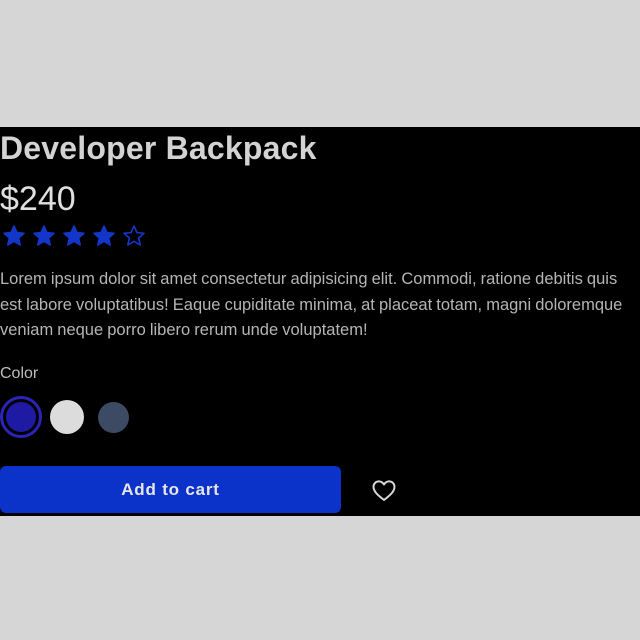  I want to click on color-swatch-selected, so click(21, 417).